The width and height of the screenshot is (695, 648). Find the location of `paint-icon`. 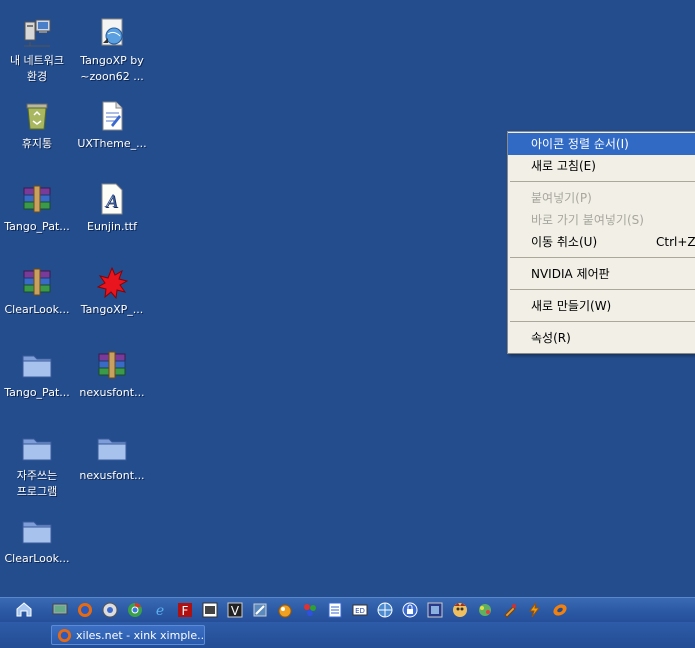

paint-icon is located at coordinates (310, 610).